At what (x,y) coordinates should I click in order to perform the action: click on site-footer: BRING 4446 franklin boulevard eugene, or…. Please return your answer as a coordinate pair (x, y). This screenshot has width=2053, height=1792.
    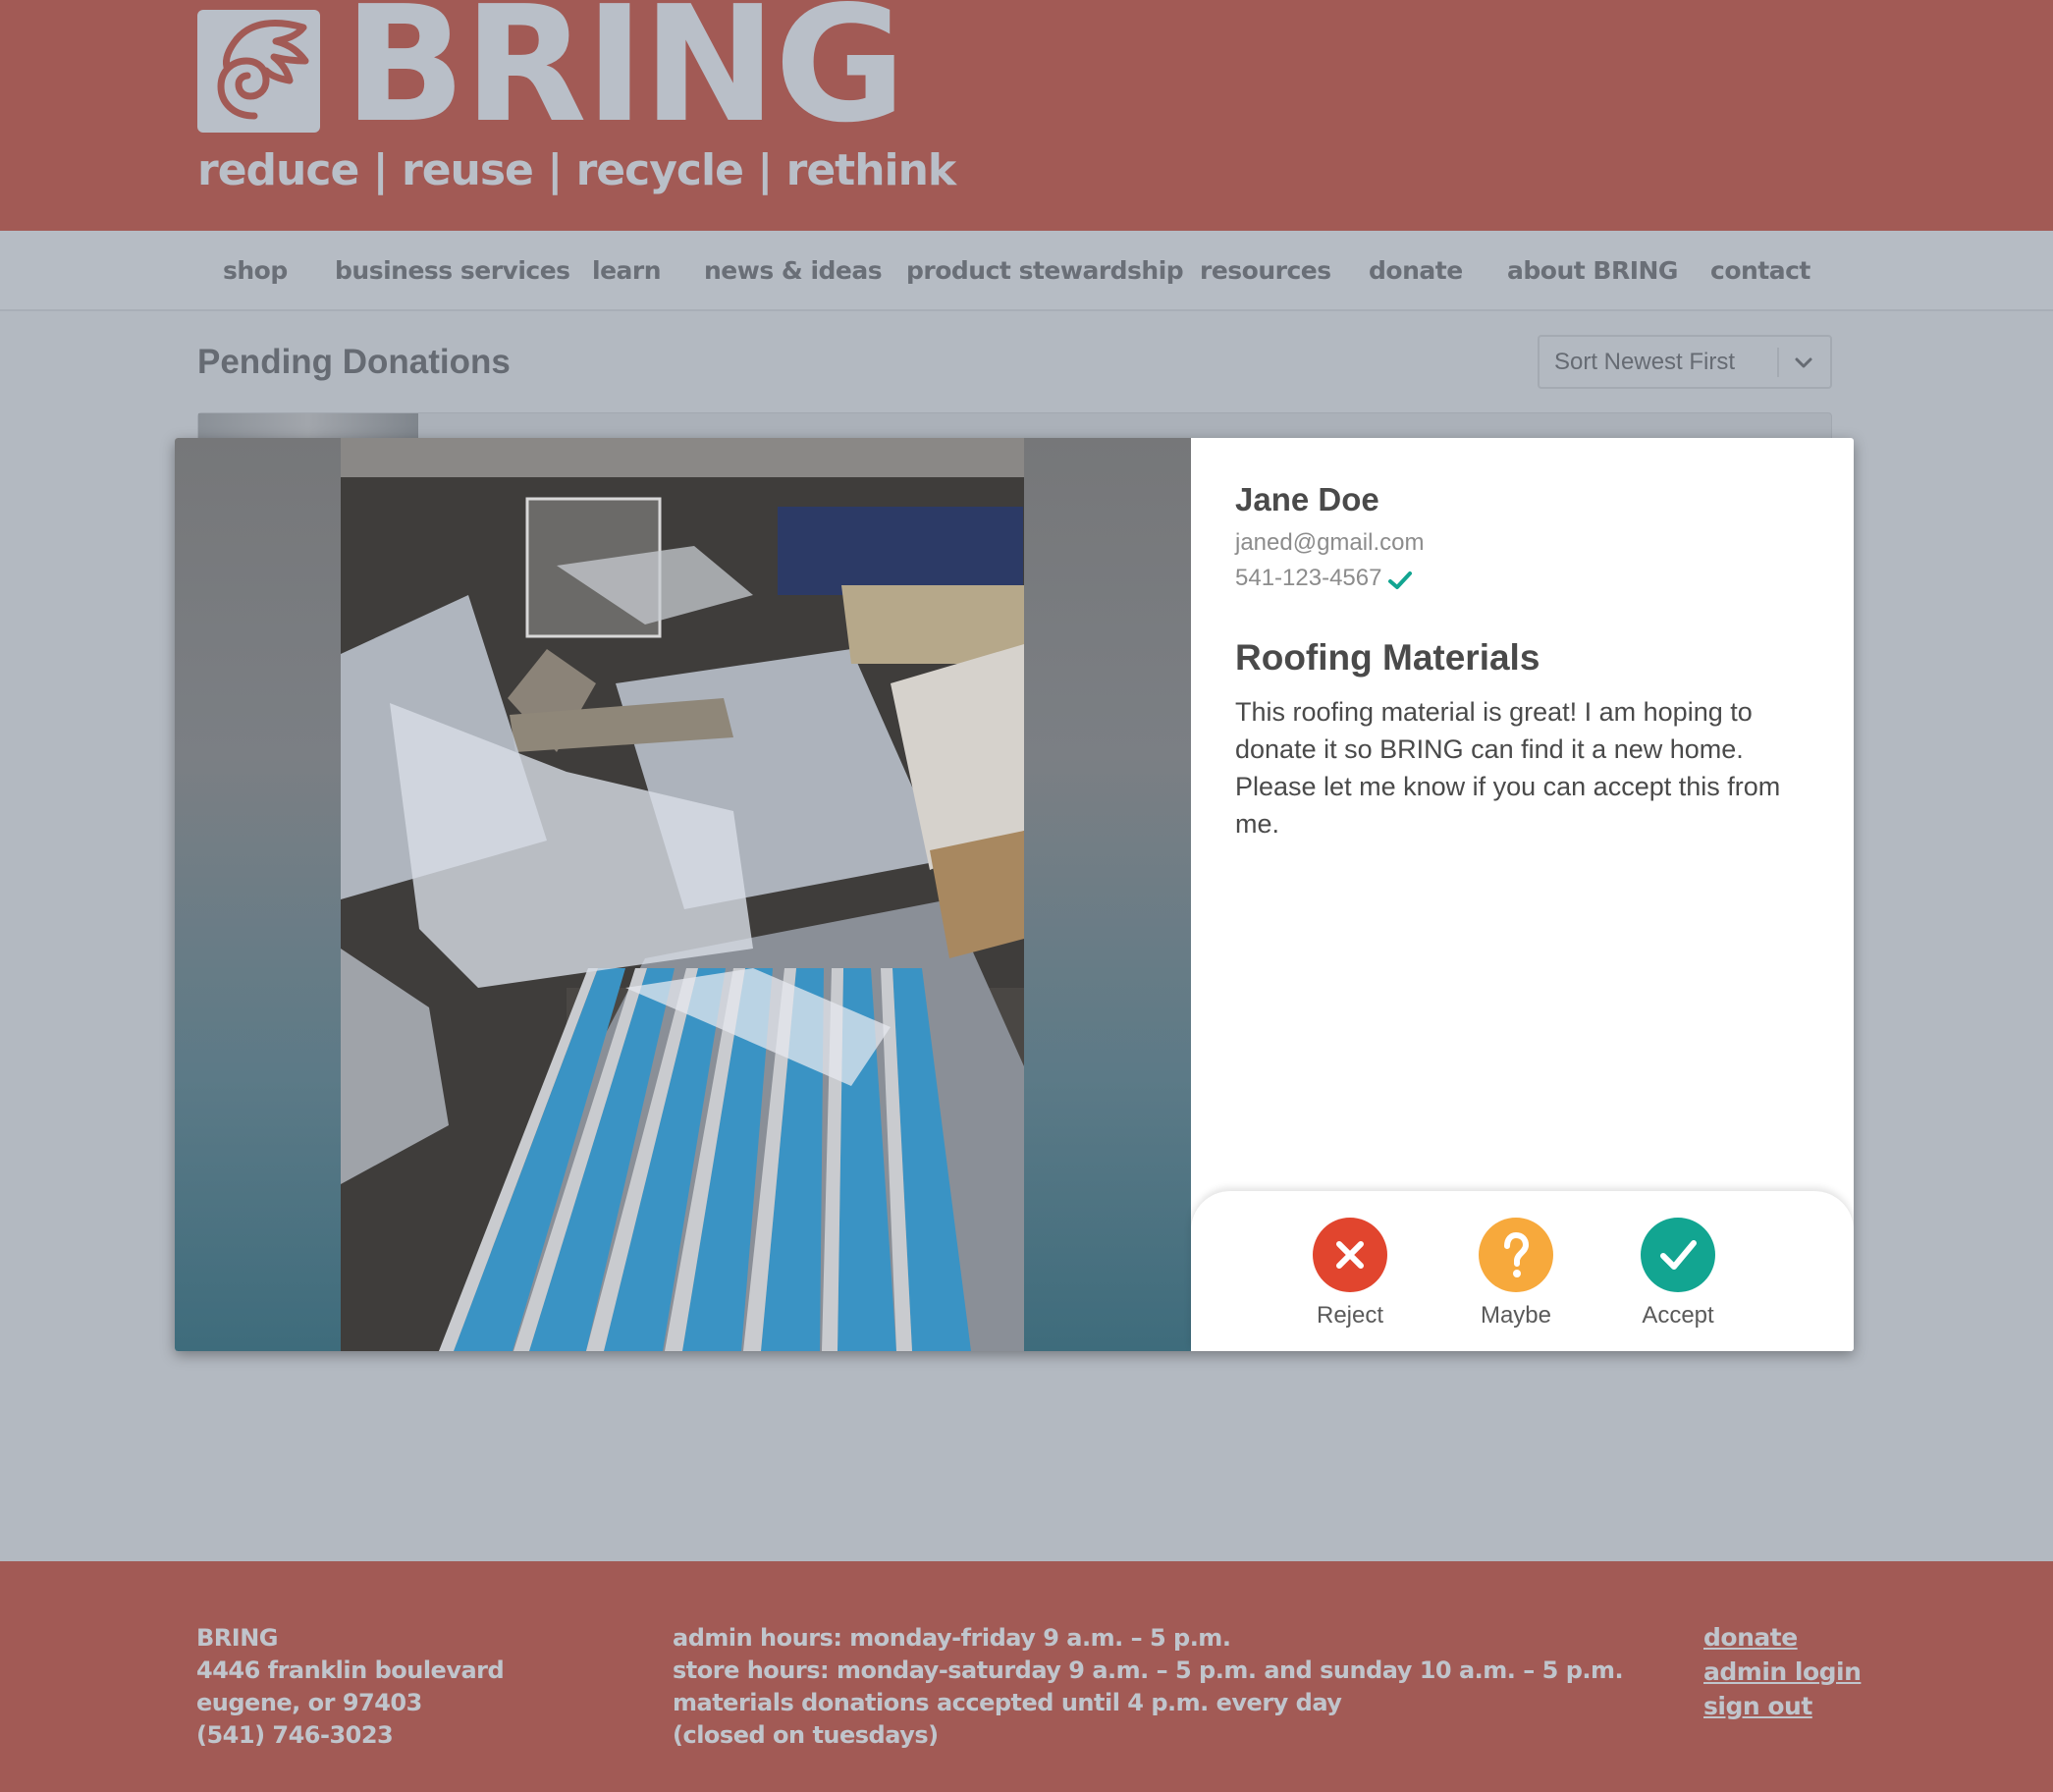
    Looking at the image, I should click on (1026, 1676).